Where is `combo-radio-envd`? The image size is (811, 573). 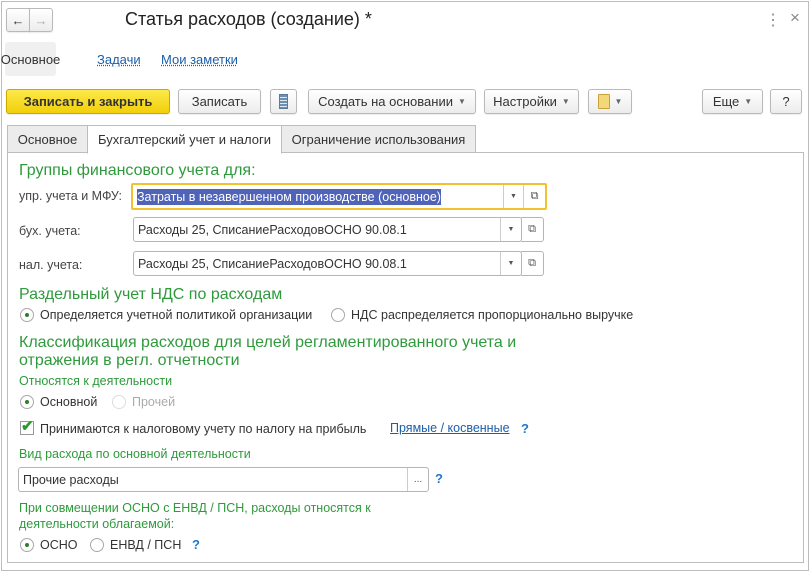
combo-radio-envd is located at coordinates (97, 545).